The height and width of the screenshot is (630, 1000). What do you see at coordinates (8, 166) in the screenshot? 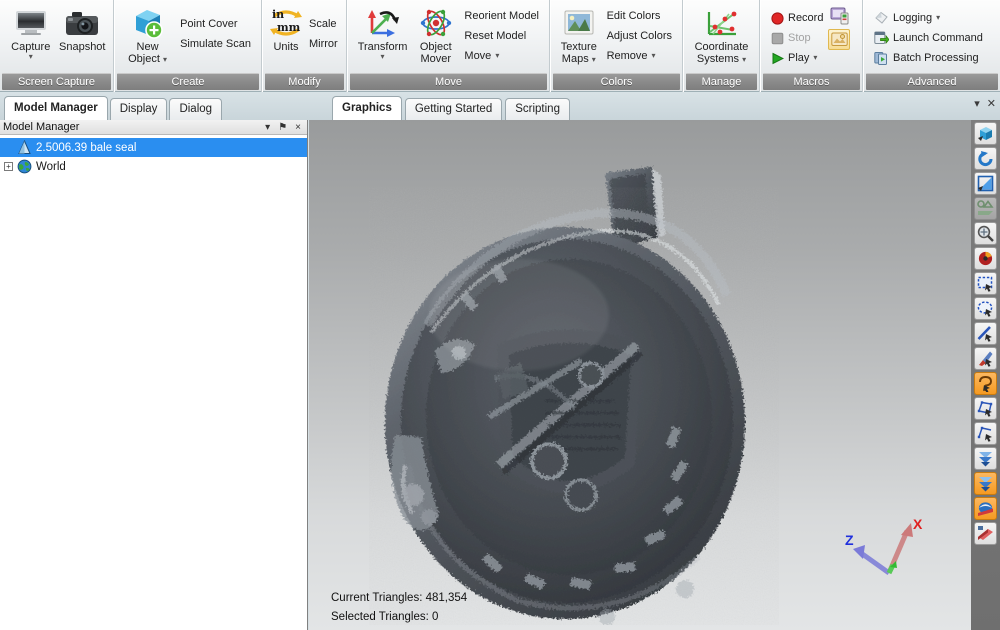
I see `expand-toggle-icon: +` at bounding box center [8, 166].